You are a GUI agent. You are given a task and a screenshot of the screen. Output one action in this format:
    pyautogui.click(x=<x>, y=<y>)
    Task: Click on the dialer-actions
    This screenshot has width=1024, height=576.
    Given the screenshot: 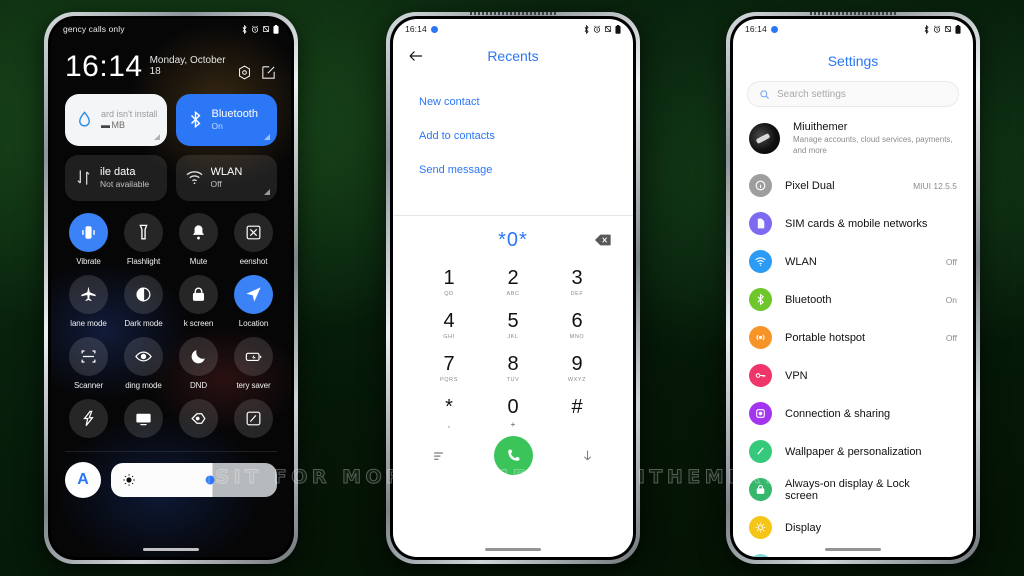 What is the action you would take?
    pyautogui.click(x=513, y=453)
    